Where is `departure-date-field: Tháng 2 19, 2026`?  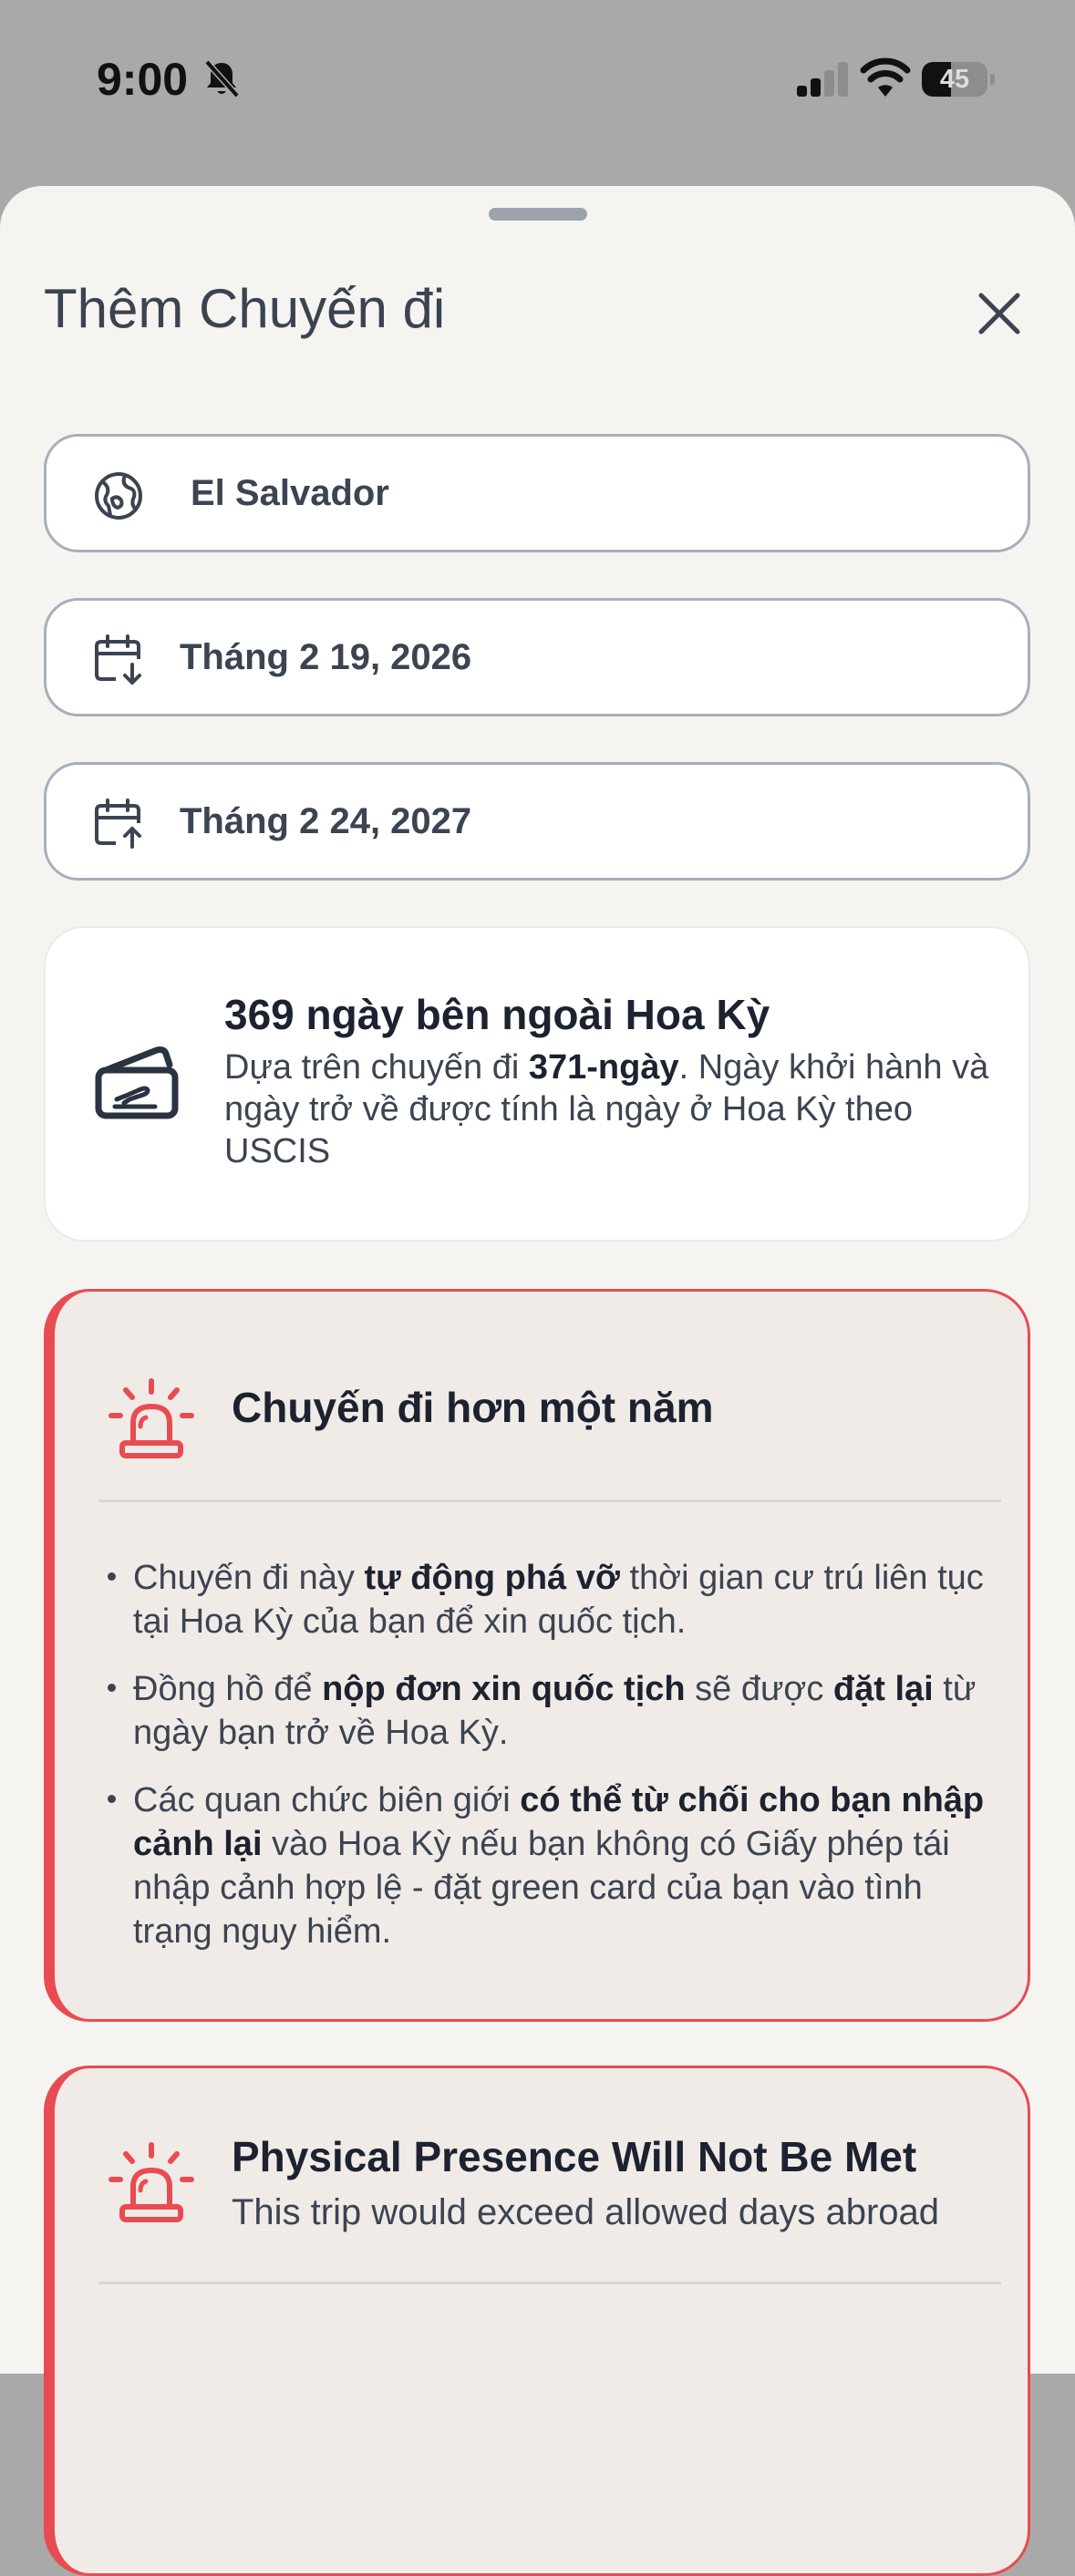 departure-date-field: Tháng 2 19, 2026 is located at coordinates (537, 657).